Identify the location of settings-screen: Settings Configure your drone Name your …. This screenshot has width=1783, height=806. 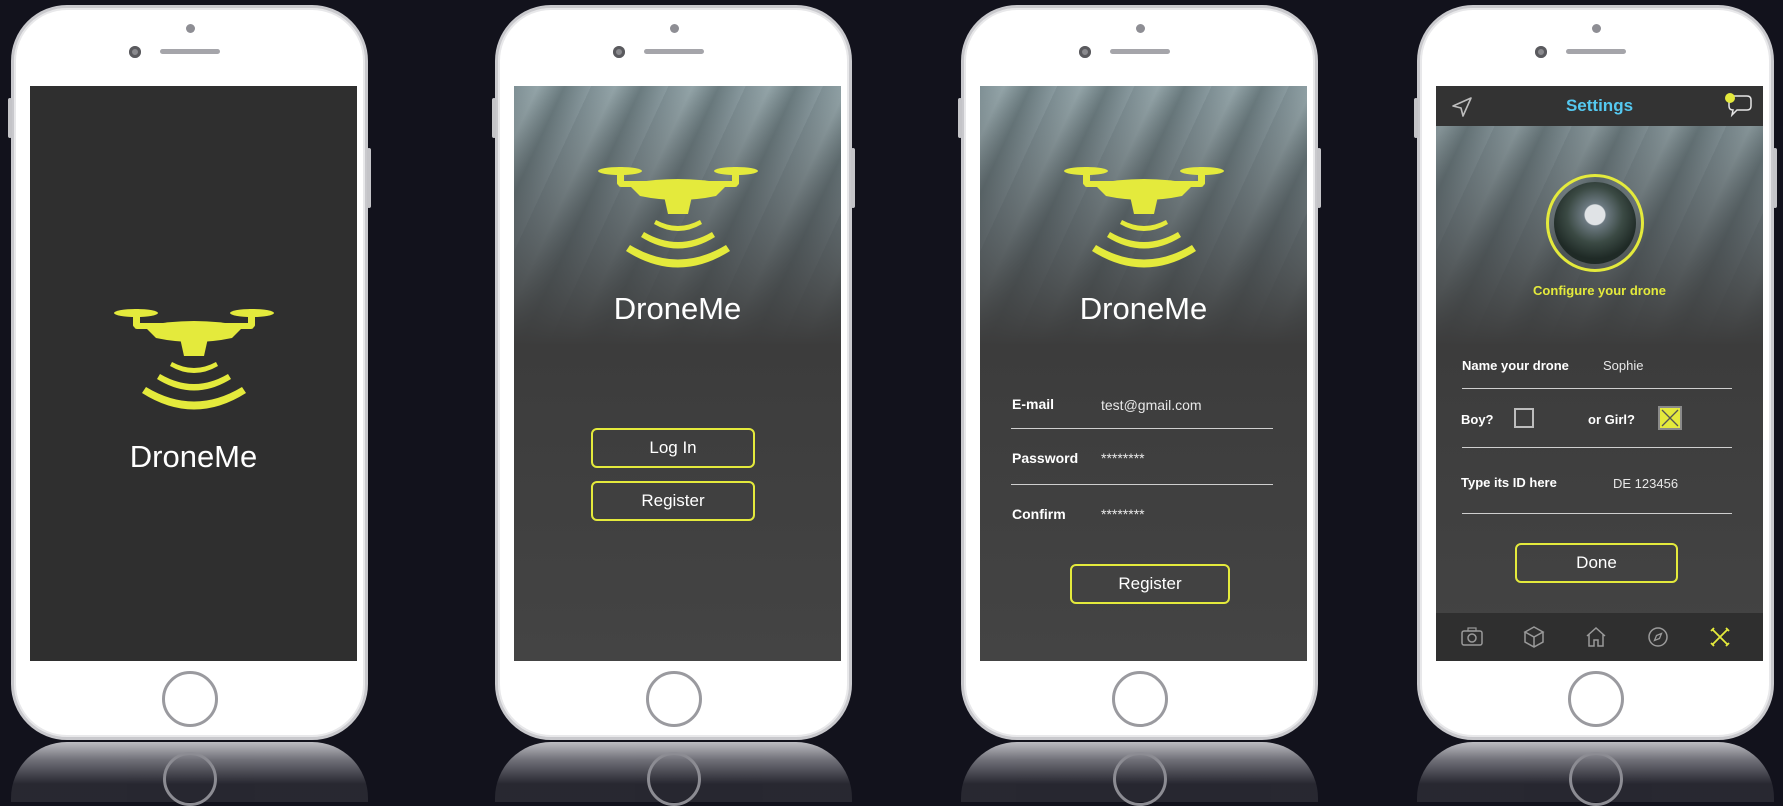
(1599, 373).